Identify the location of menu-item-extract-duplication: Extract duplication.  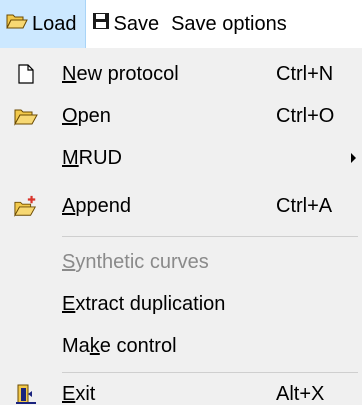
(181, 304).